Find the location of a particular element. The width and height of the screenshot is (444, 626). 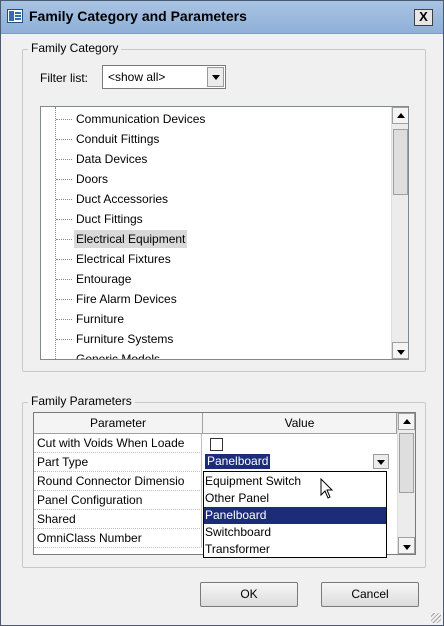

ok-button: OK is located at coordinates (249, 594).